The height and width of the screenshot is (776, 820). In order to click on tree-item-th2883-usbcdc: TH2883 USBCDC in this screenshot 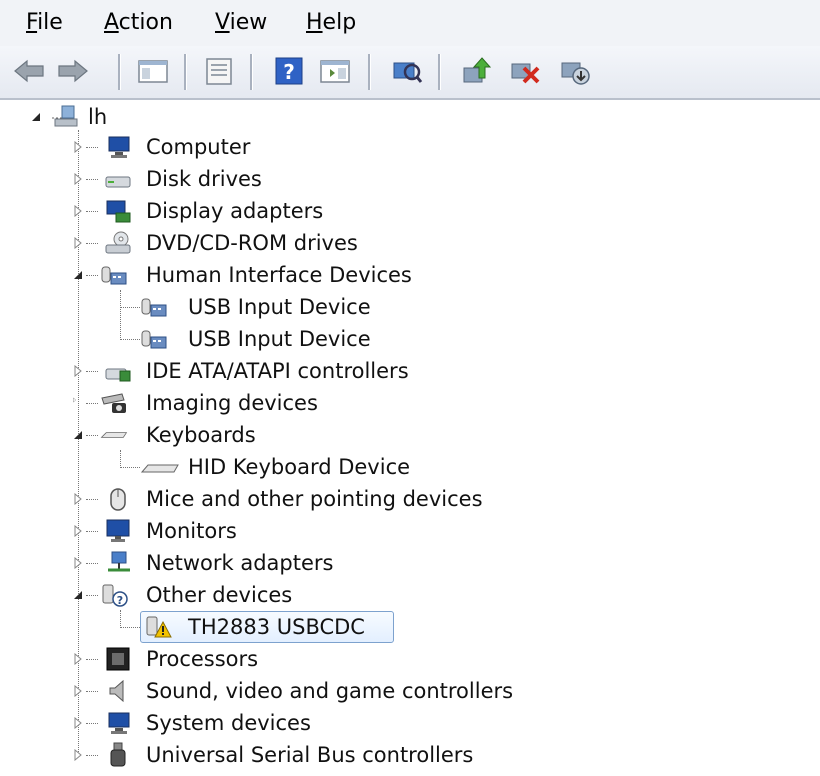, I will do `click(410, 627)`.